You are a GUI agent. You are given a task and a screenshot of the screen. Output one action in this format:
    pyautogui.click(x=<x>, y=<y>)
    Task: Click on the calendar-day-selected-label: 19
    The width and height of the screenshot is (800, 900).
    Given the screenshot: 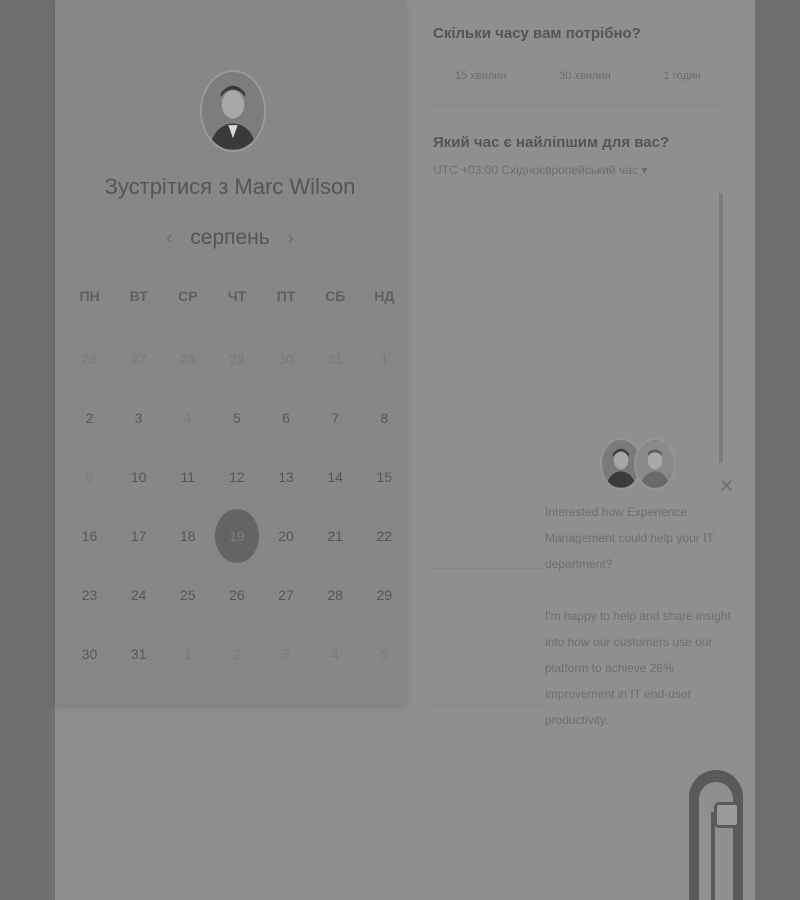 What is the action you would take?
    pyautogui.click(x=237, y=536)
    